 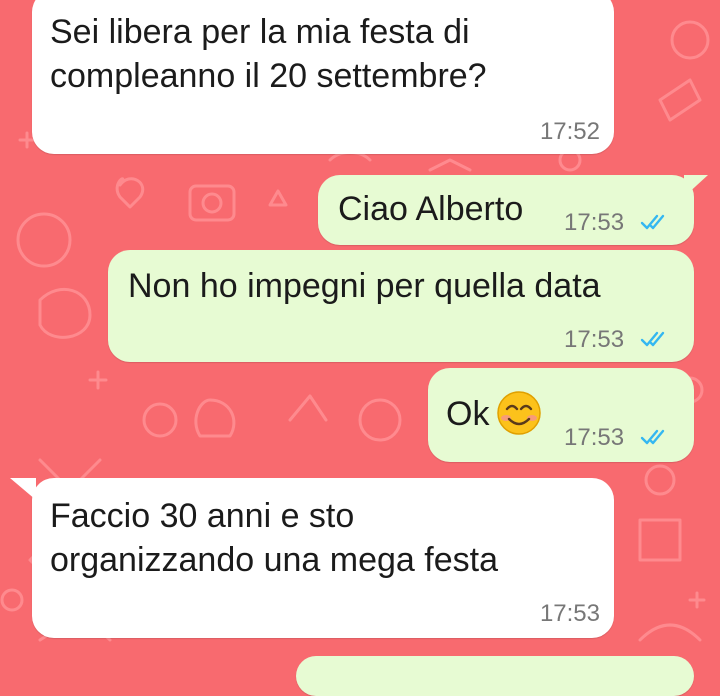 I want to click on message-bubble-outgoing: Ciao Alberto 17:53, so click(x=506, y=210).